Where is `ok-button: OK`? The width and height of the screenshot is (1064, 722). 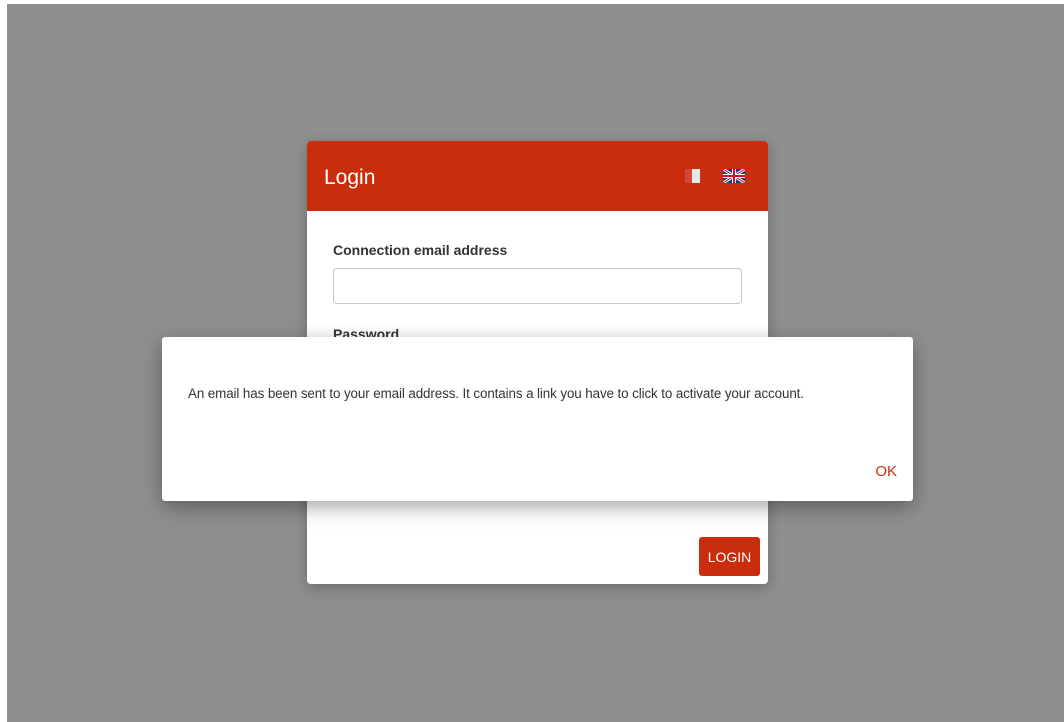 ok-button: OK is located at coordinates (886, 471).